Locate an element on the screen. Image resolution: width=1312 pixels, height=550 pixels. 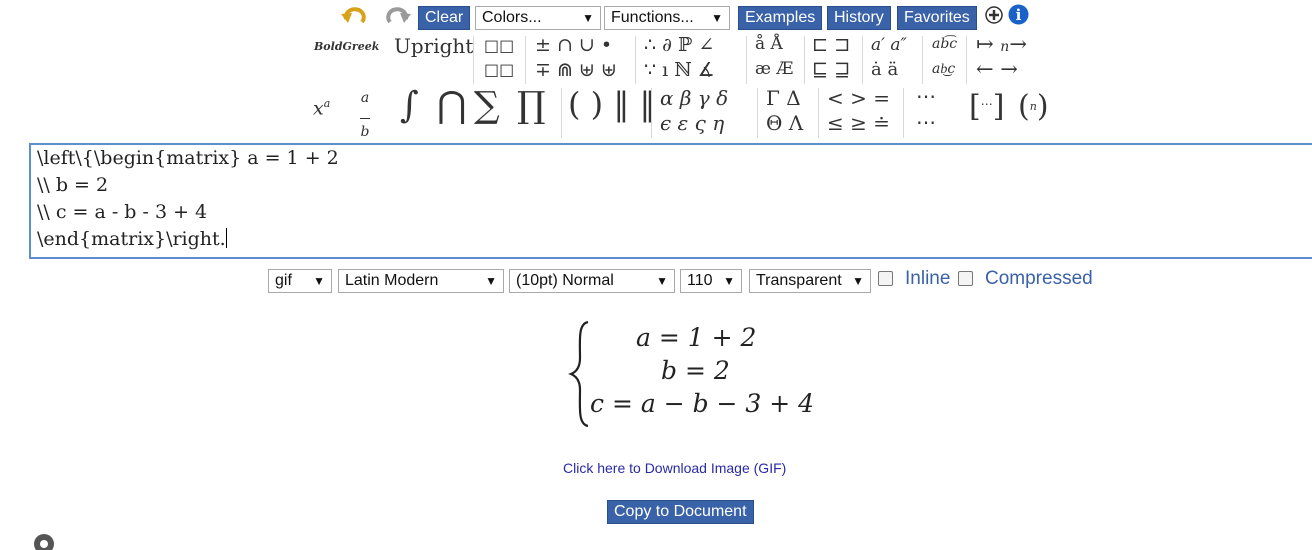
superscript-button: xa is located at coordinates (321, 108).